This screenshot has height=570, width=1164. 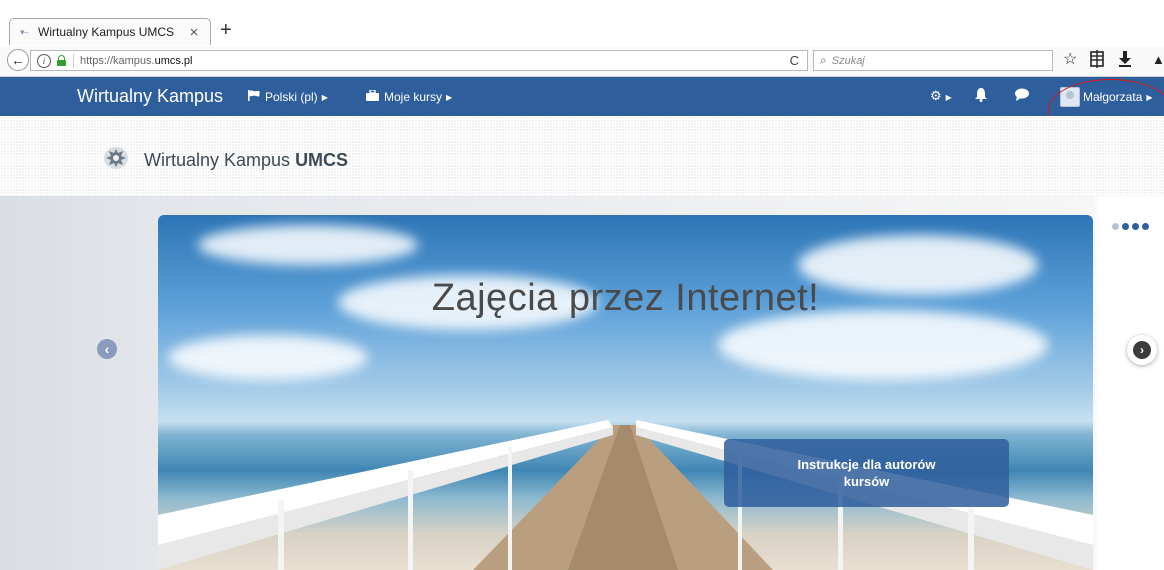 What do you see at coordinates (24, 31) in the screenshot?
I see `site-favicon-icon: ▾–` at bounding box center [24, 31].